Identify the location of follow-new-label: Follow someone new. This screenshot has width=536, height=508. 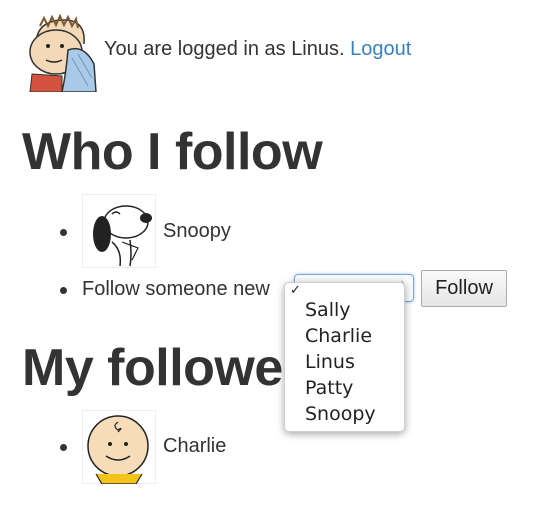
(176, 289).